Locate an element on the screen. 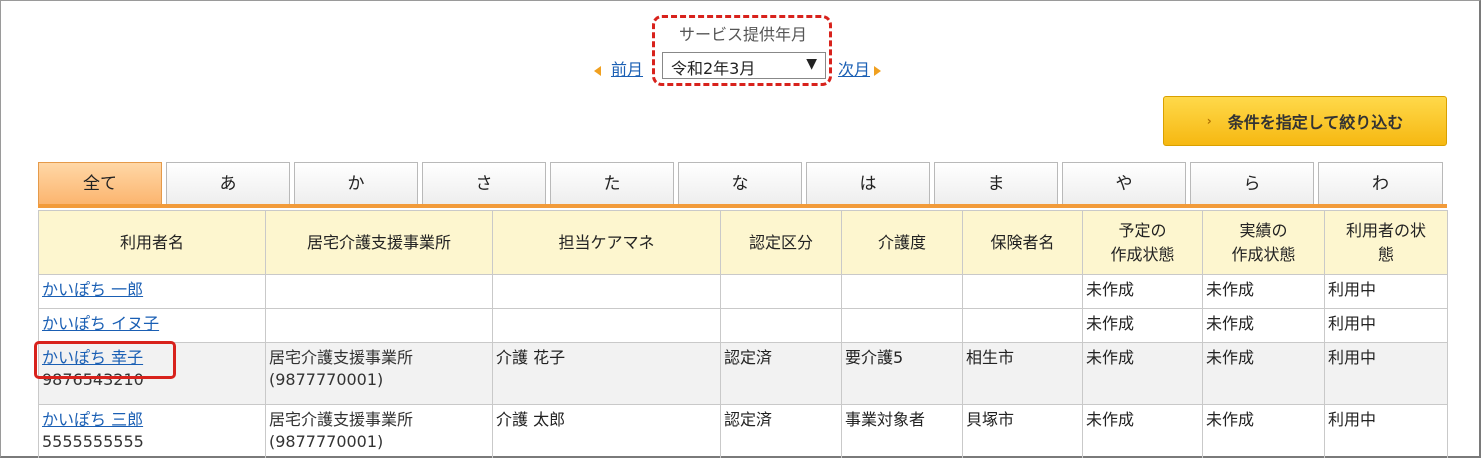  cell-insurer: 相生市 is located at coordinates (1022, 373).